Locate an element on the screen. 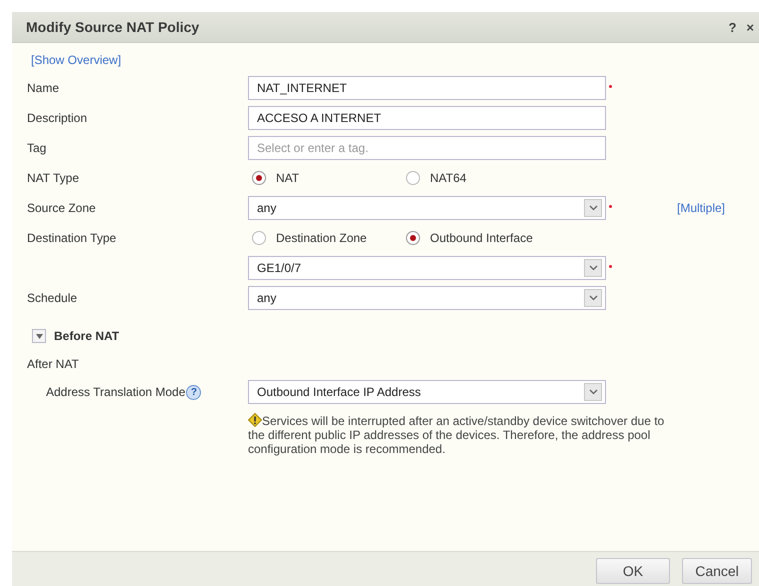 This screenshot has height=586, width=759. field-label: Address Translation Mode is located at coordinates (116, 392).